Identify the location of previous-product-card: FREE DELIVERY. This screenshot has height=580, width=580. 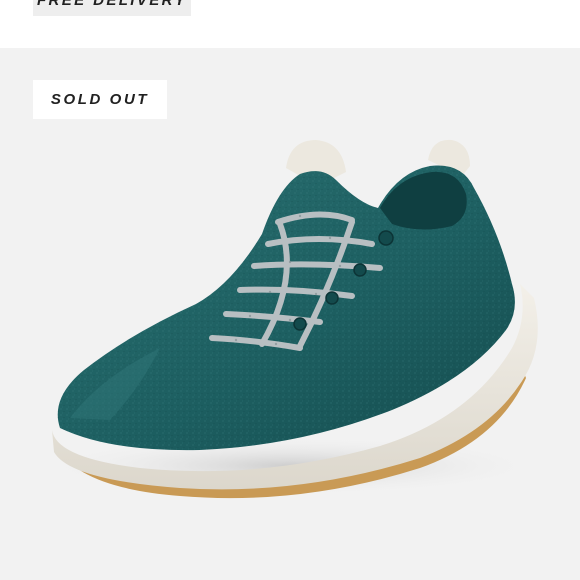
(290, 24).